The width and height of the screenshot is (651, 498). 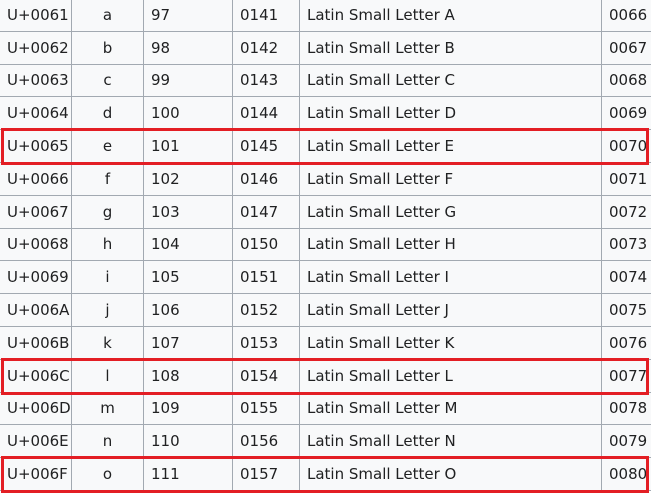 What do you see at coordinates (108, 375) in the screenshot?
I see `glyph-cell: l` at bounding box center [108, 375].